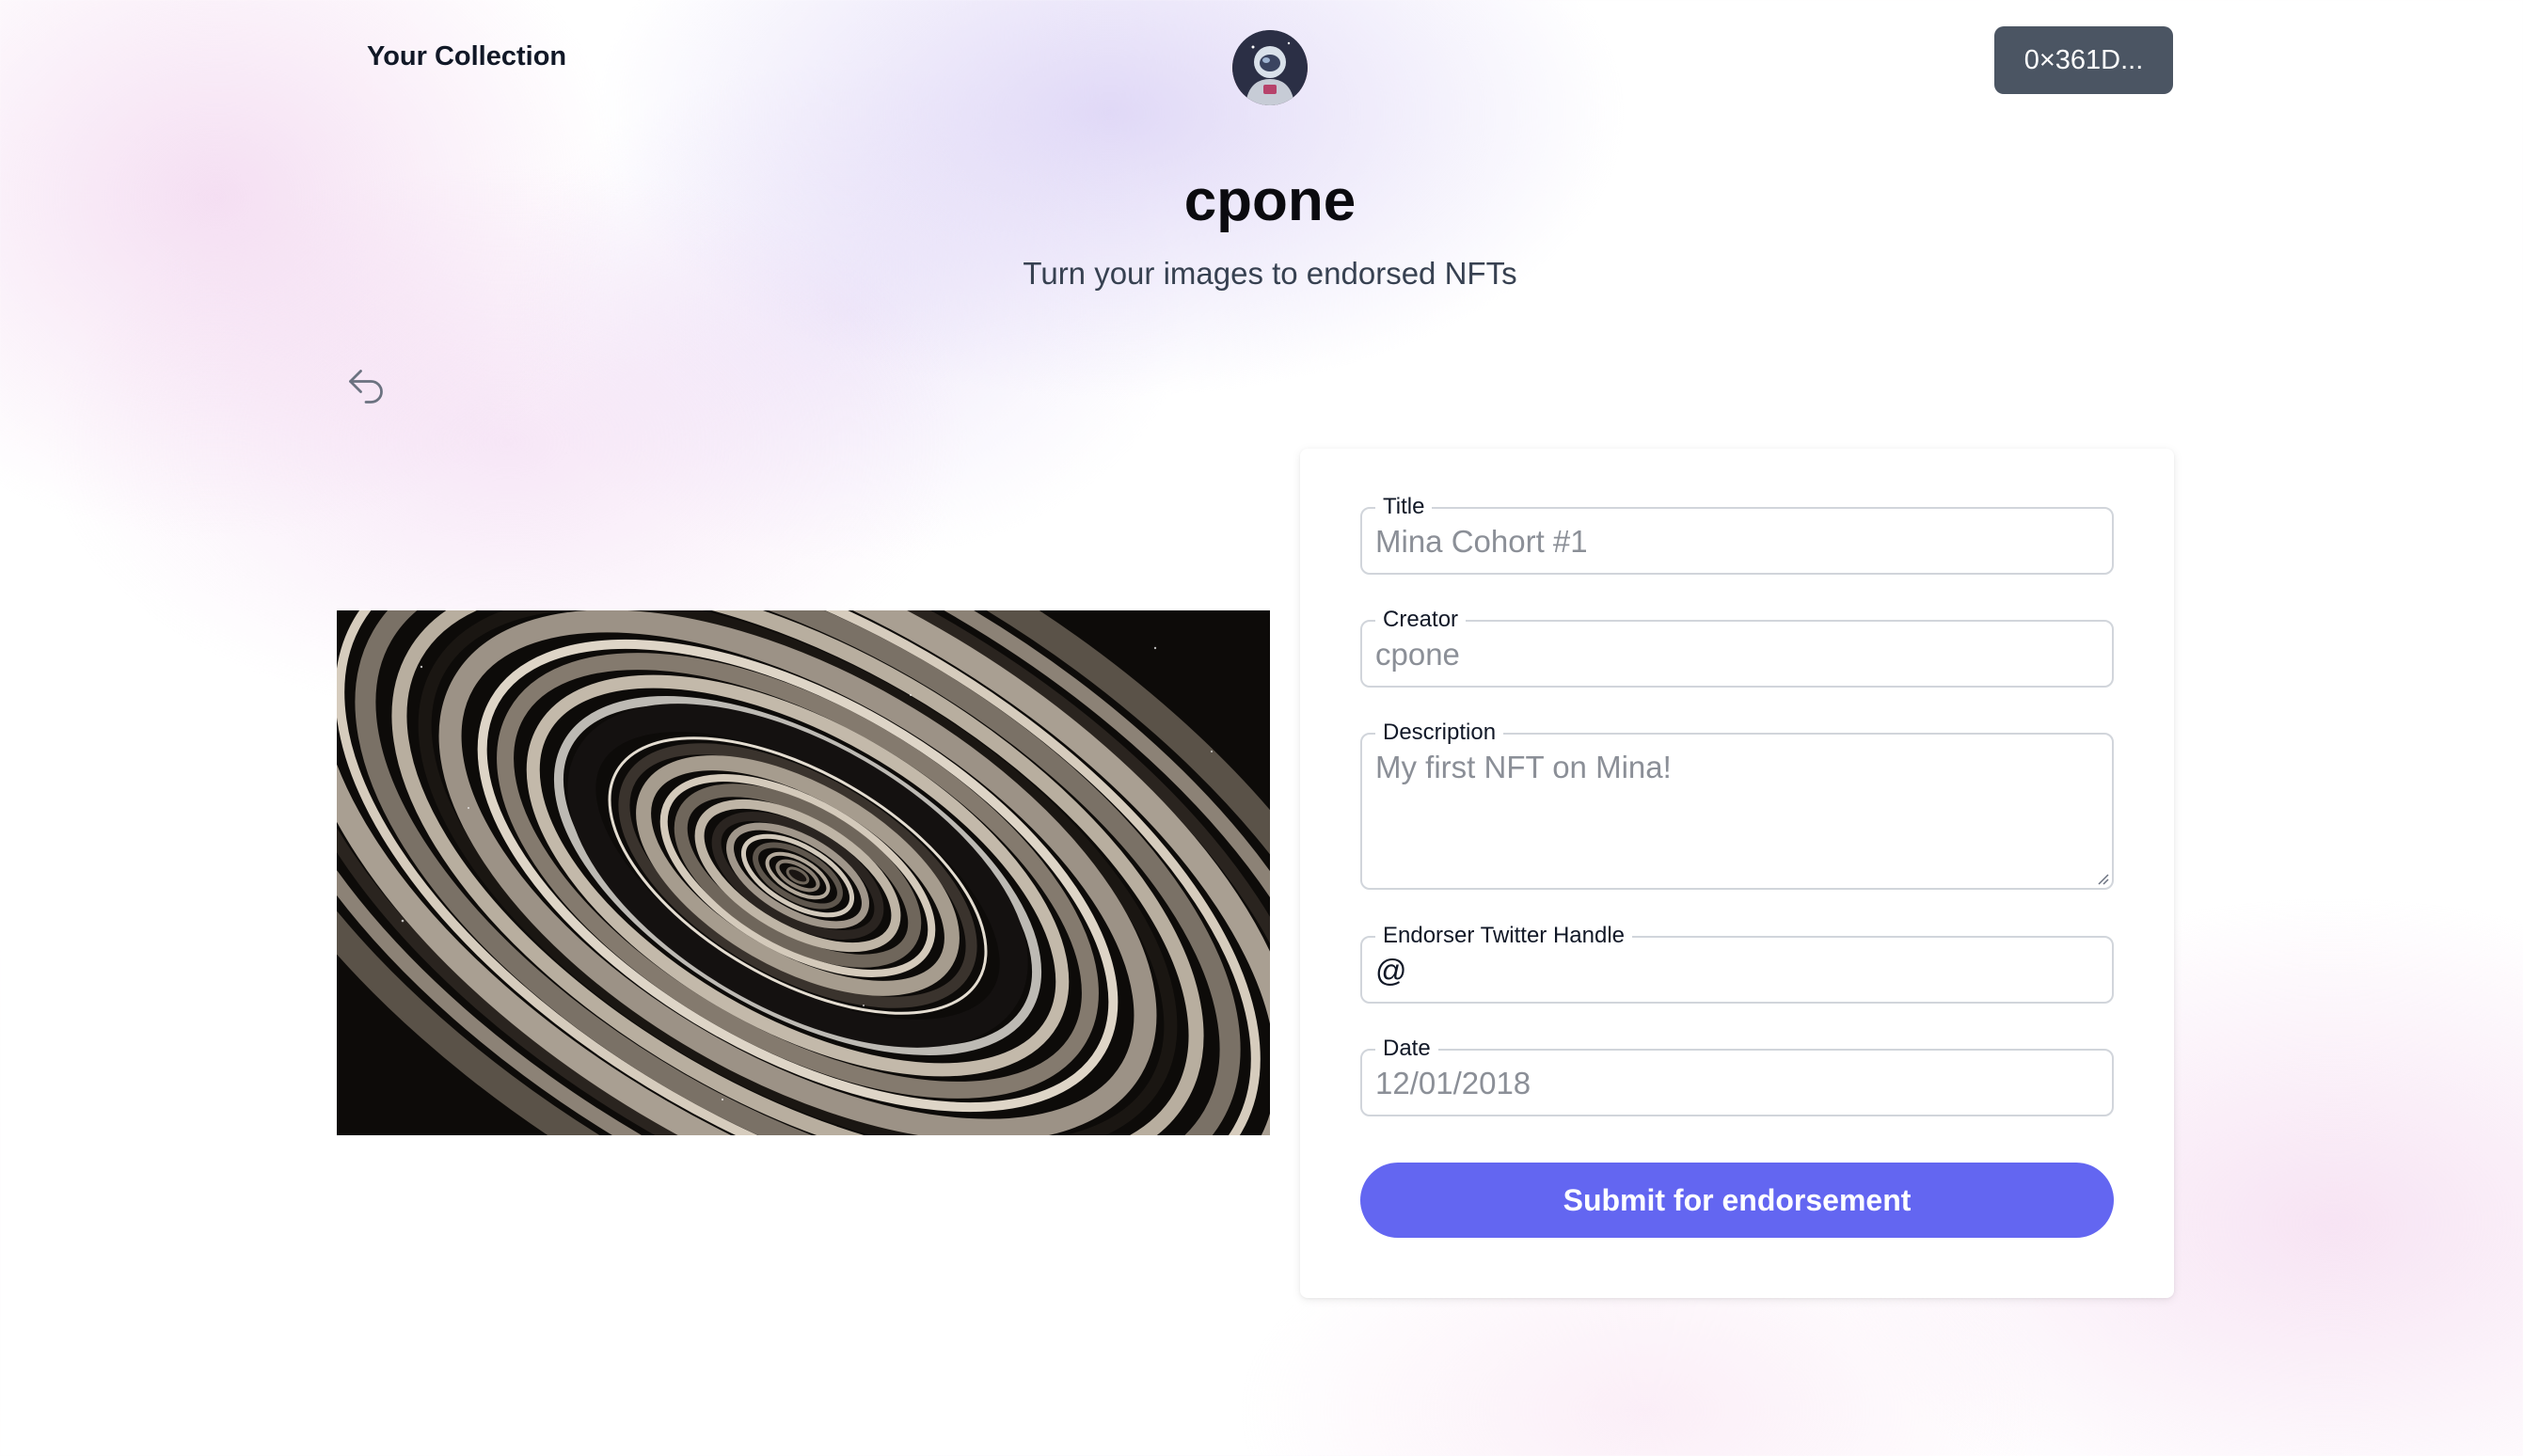 Image resolution: width=2523 pixels, height=1456 pixels. I want to click on twitter-handle-field: Endorser Twitter Handle @, so click(1737, 963).